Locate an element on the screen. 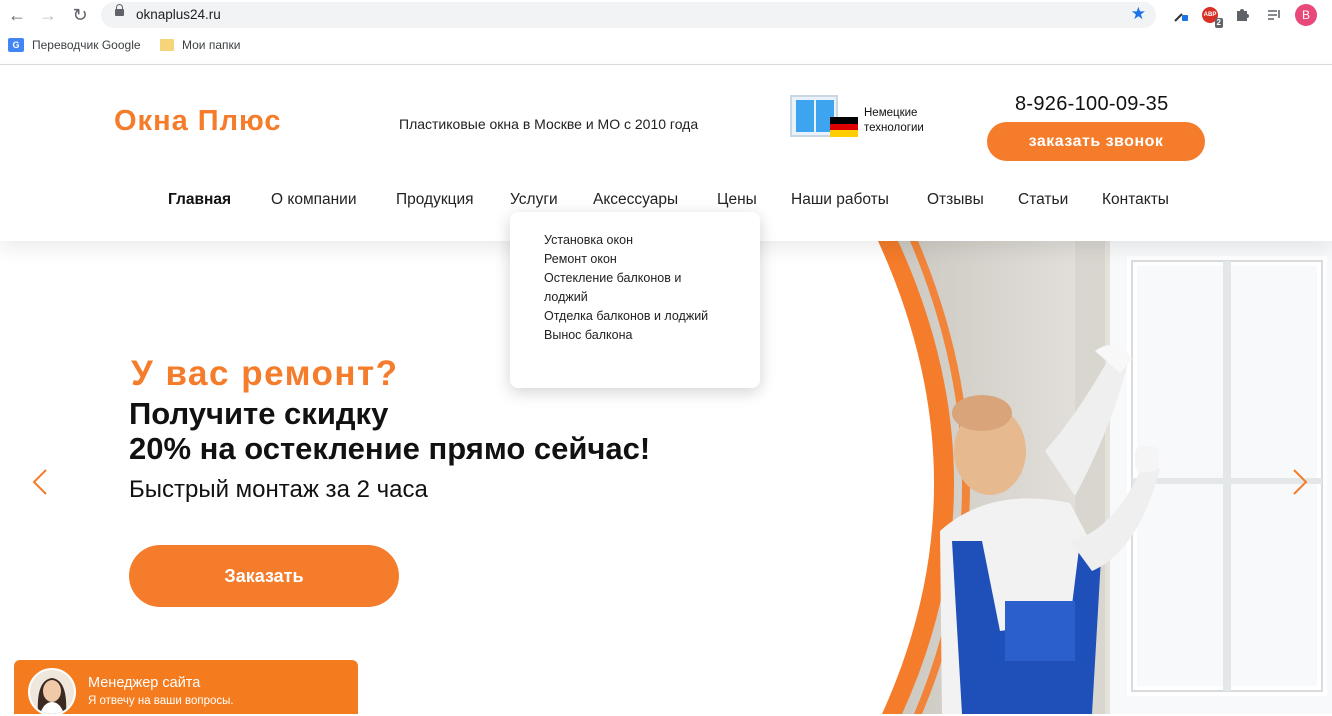  nav-prices: Цены is located at coordinates (737, 200).